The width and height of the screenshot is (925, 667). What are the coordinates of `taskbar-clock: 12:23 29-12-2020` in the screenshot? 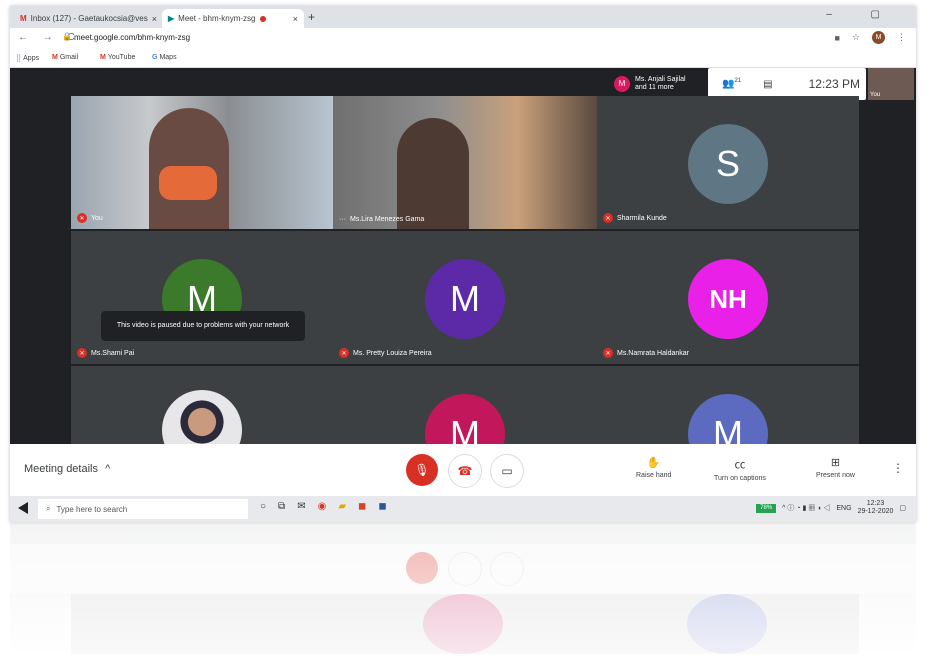 It's located at (876, 508).